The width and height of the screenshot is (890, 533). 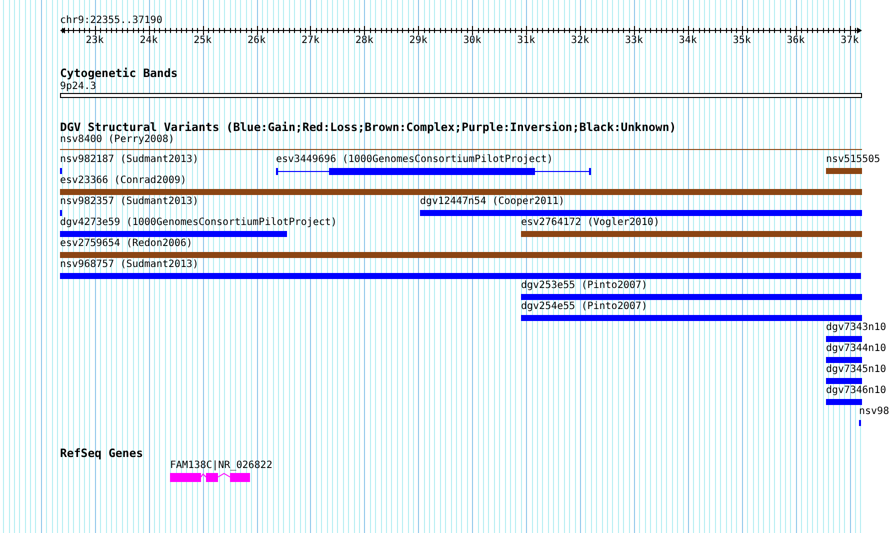 I want to click on tick-label: 30k, so click(x=472, y=41).